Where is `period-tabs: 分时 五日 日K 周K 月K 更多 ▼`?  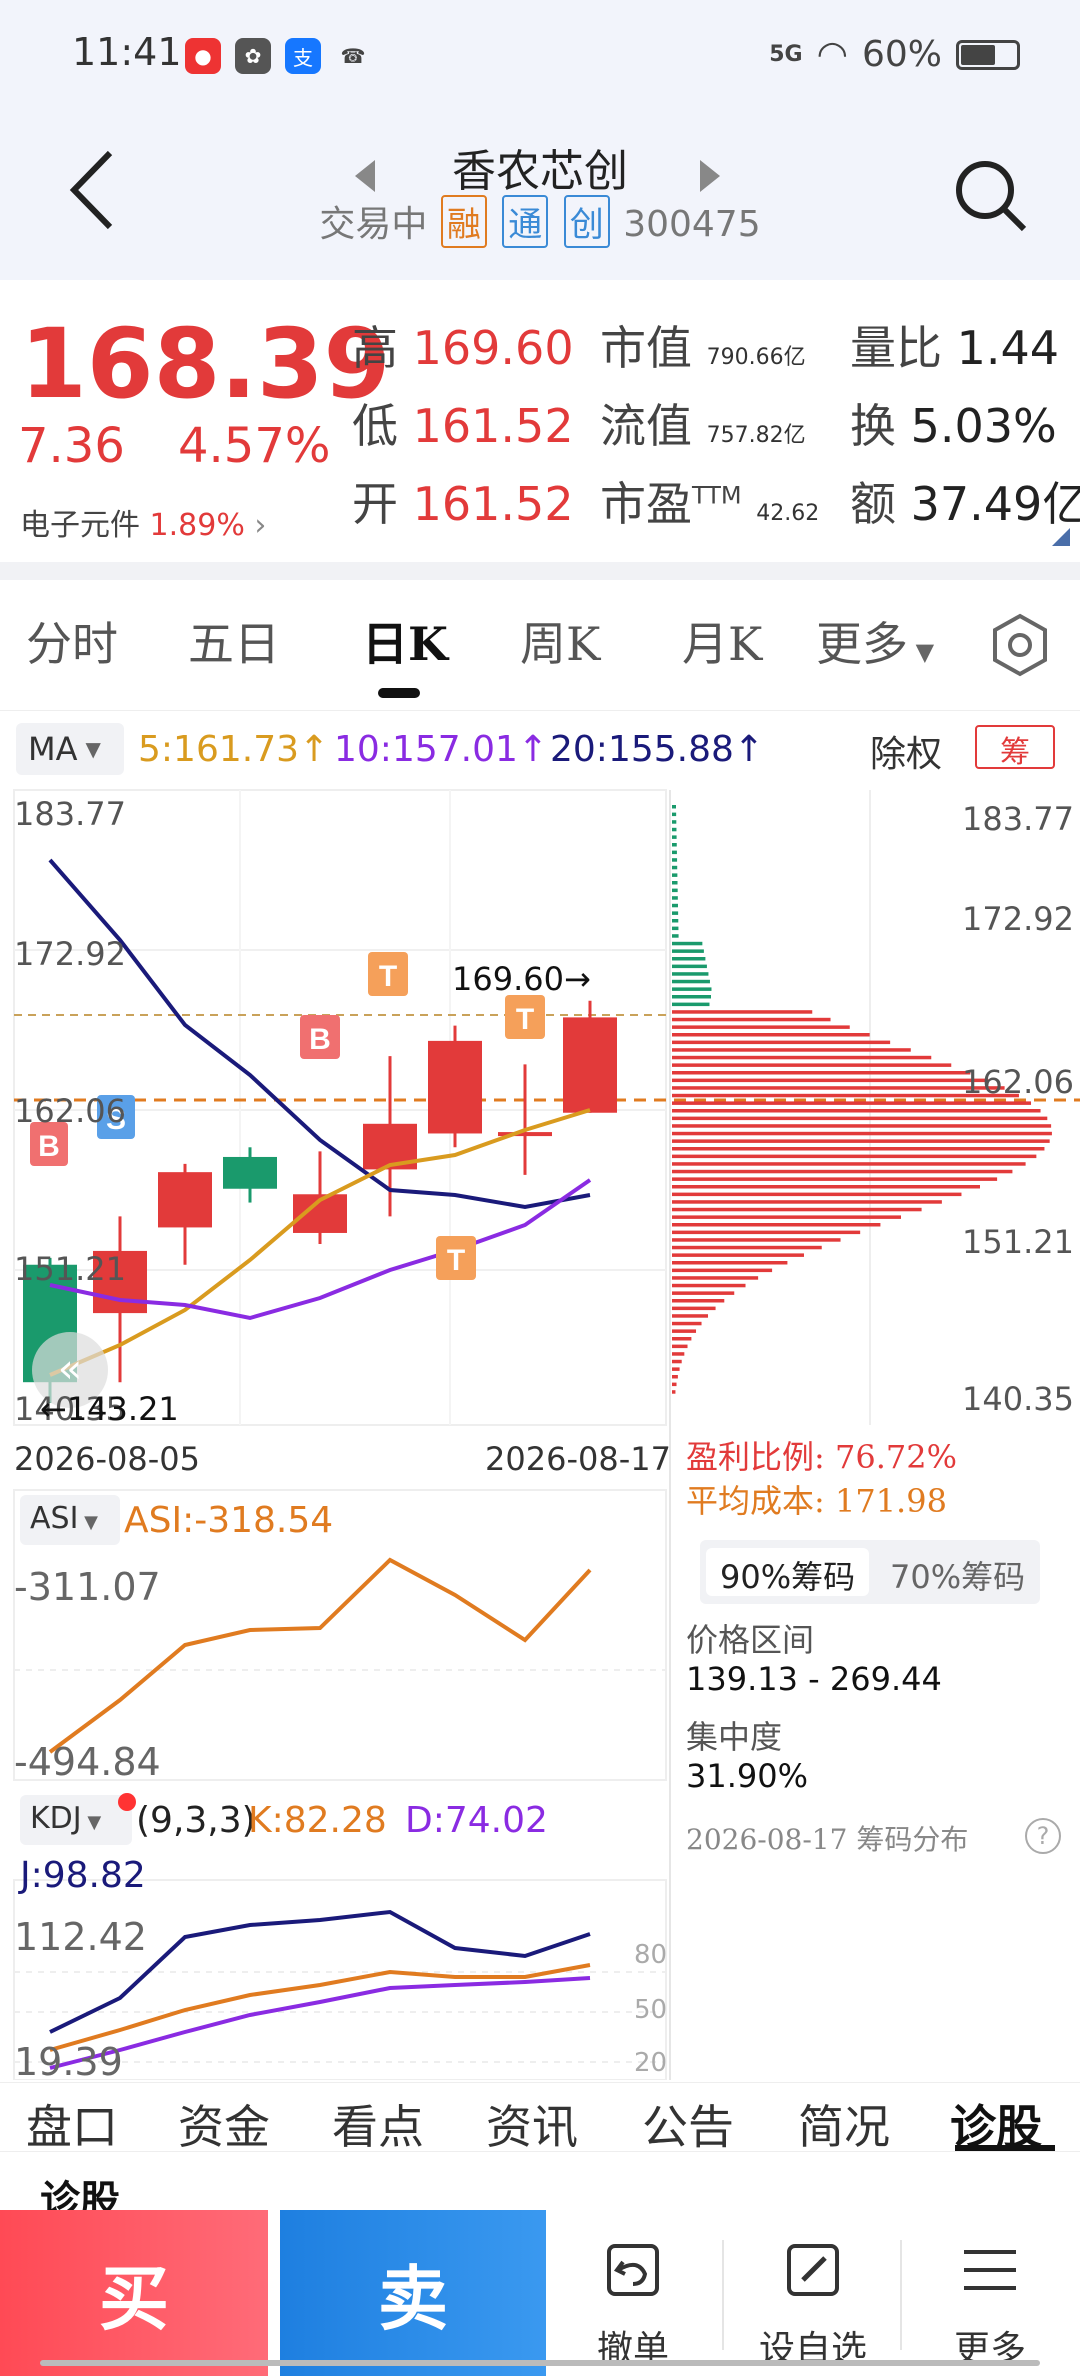
period-tabs: 分时 五日 日K 周K 月K 更多 ▼ is located at coordinates (540, 645).